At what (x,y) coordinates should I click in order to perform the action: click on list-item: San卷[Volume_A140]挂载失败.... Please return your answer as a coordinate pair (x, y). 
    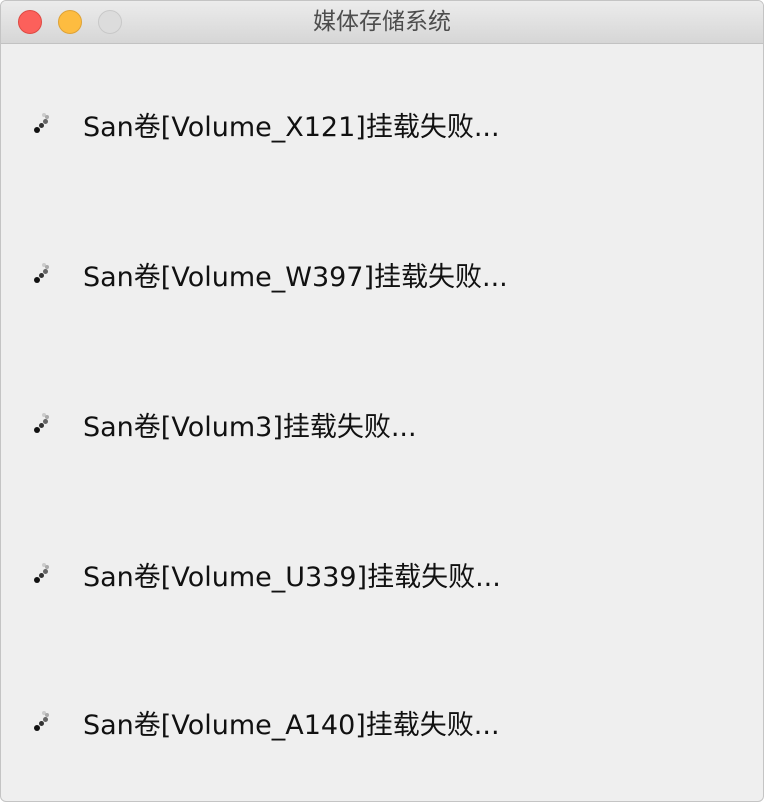
    Looking at the image, I should click on (265, 722).